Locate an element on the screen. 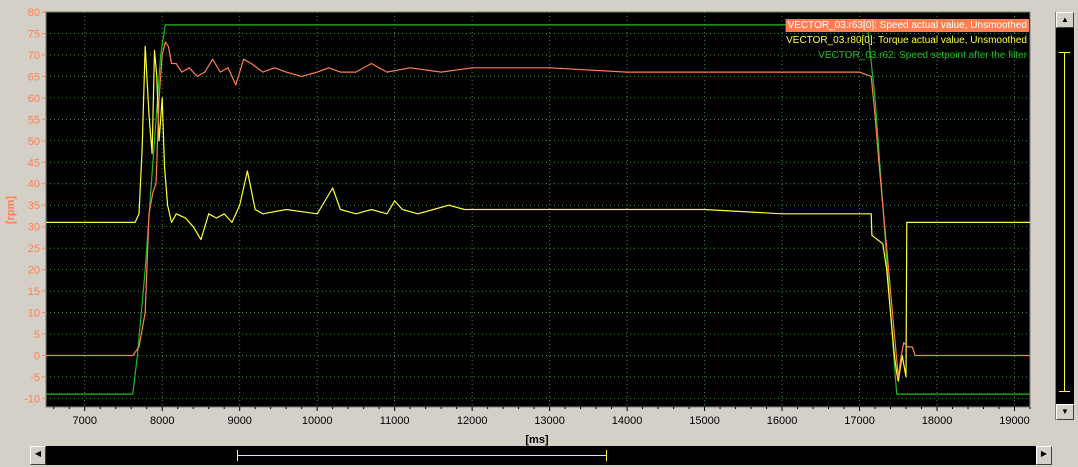 This screenshot has height=467, width=1078. y-tick-label: 10 is located at coordinates (34, 314).